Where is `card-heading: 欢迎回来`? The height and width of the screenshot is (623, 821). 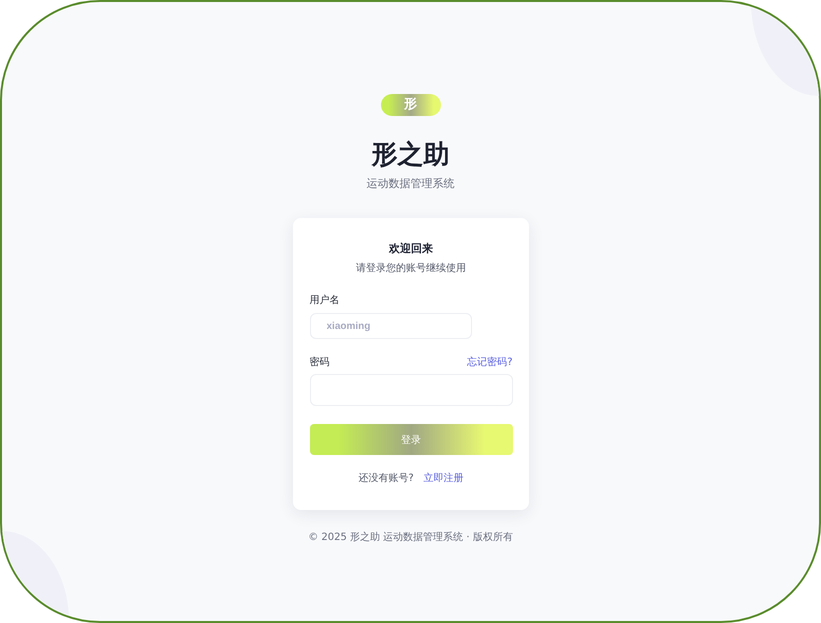
card-heading: 欢迎回来 is located at coordinates (411, 249).